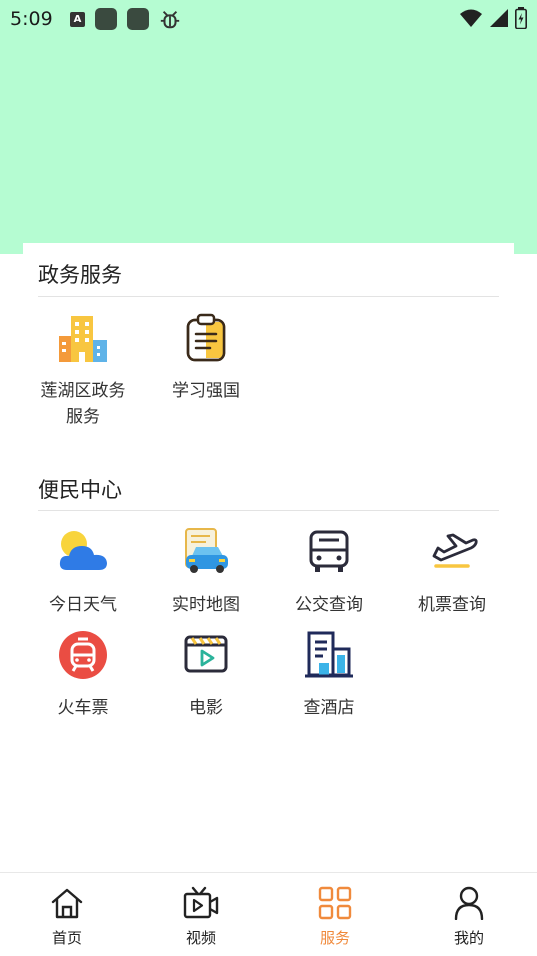  I want to click on bug-icon, so click(170, 20).